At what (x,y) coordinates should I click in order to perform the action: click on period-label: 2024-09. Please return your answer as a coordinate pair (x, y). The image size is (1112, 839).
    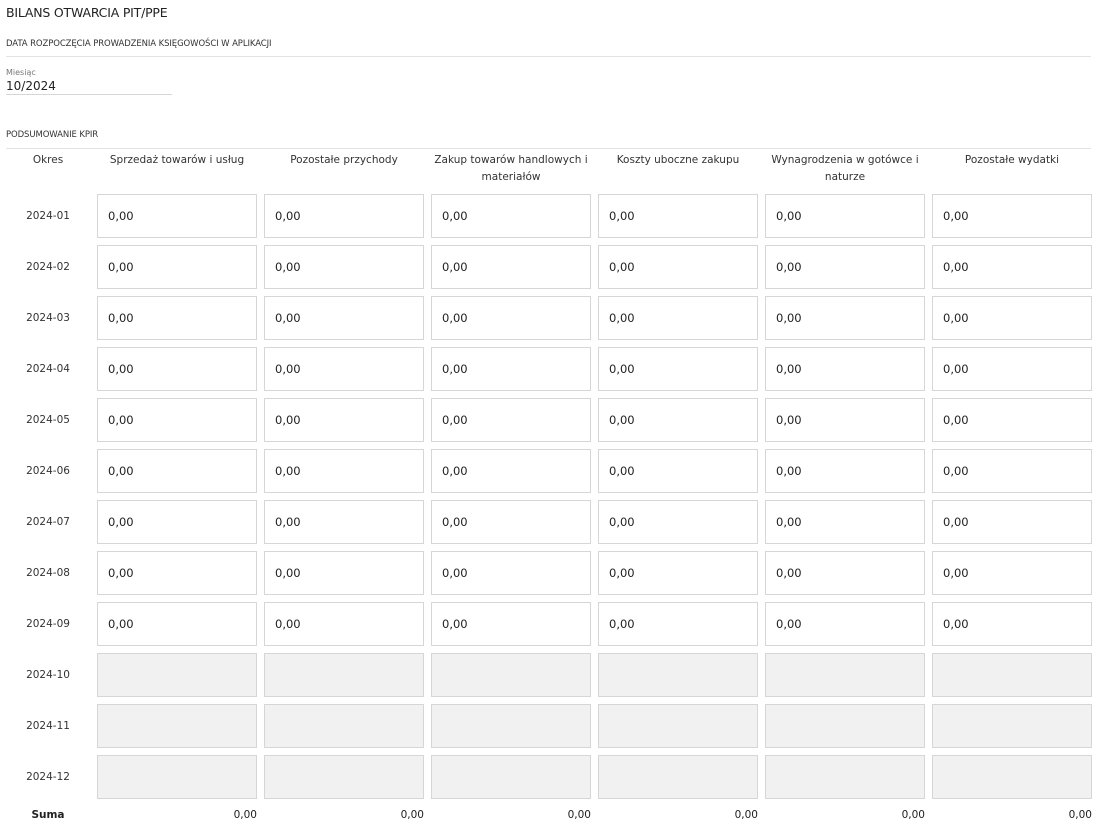
    Looking at the image, I should click on (48, 624).